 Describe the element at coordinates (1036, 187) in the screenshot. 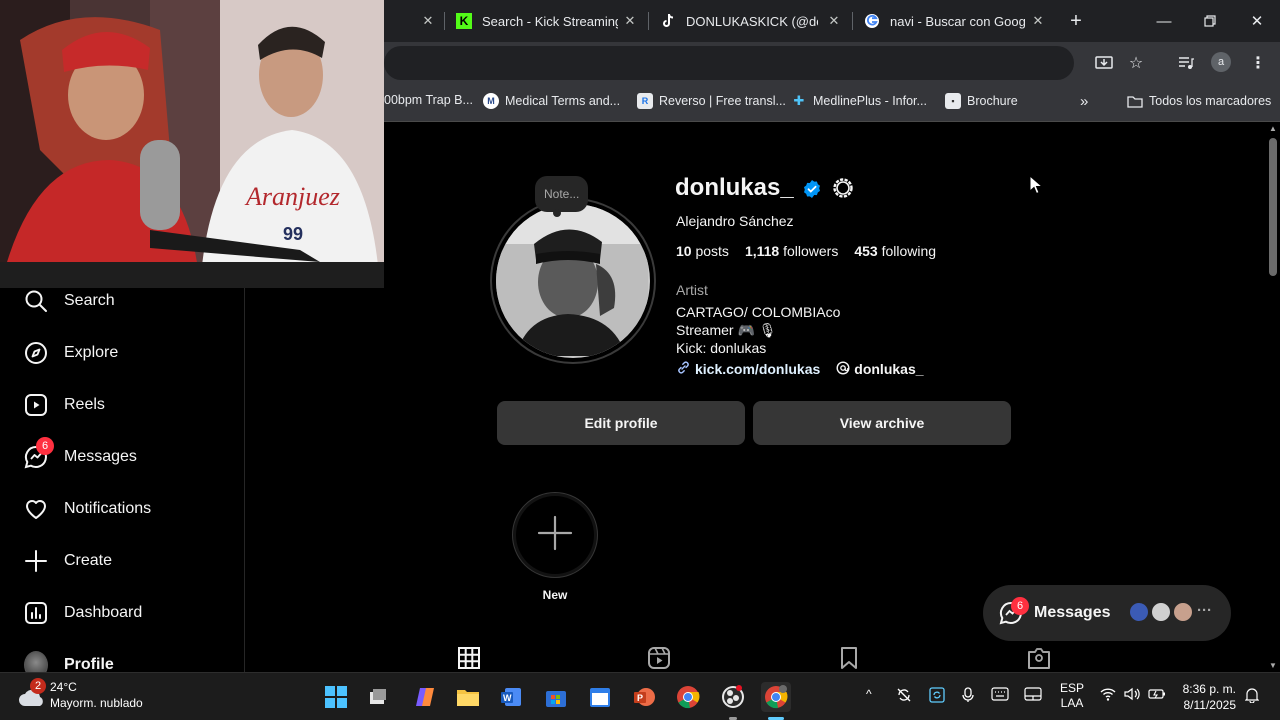

I see `mouse-cursor-icon` at that location.